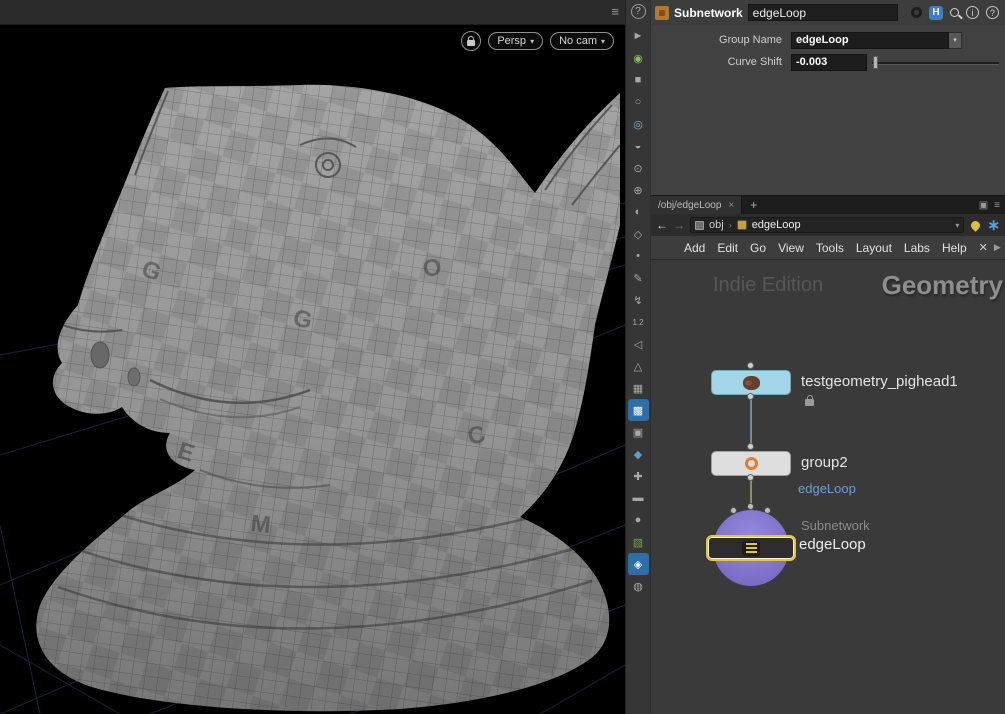  What do you see at coordinates (638, 124) in the screenshot?
I see `viewport-tool-icon: ◎` at bounding box center [638, 124].